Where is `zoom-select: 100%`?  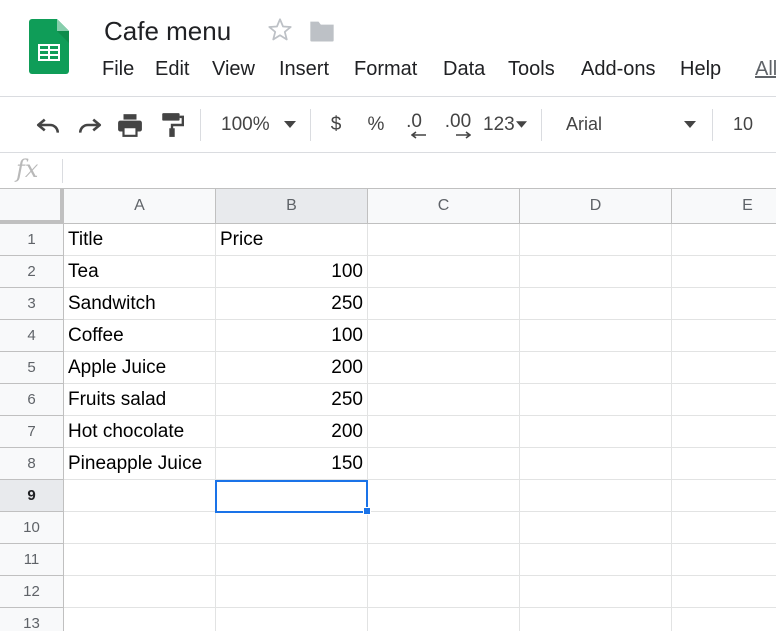
zoom-select: 100% is located at coordinates (258, 124).